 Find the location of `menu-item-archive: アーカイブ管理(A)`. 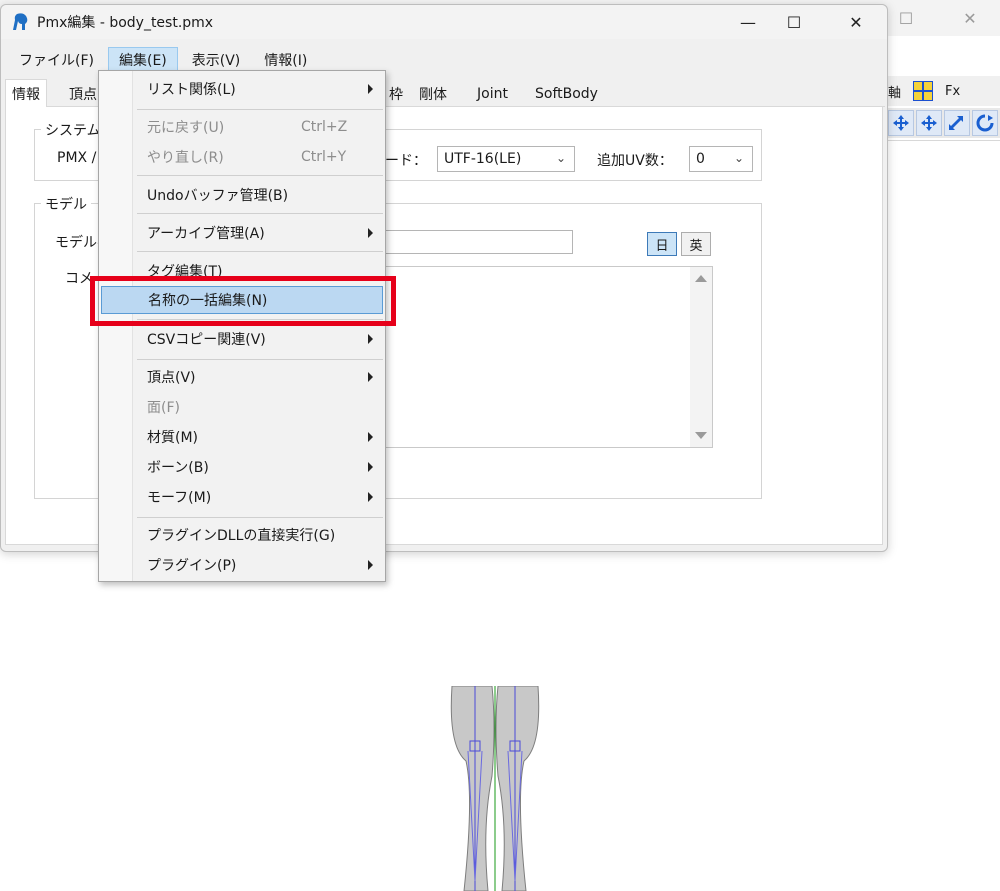

menu-item-archive: アーカイブ管理(A) is located at coordinates (242, 233).